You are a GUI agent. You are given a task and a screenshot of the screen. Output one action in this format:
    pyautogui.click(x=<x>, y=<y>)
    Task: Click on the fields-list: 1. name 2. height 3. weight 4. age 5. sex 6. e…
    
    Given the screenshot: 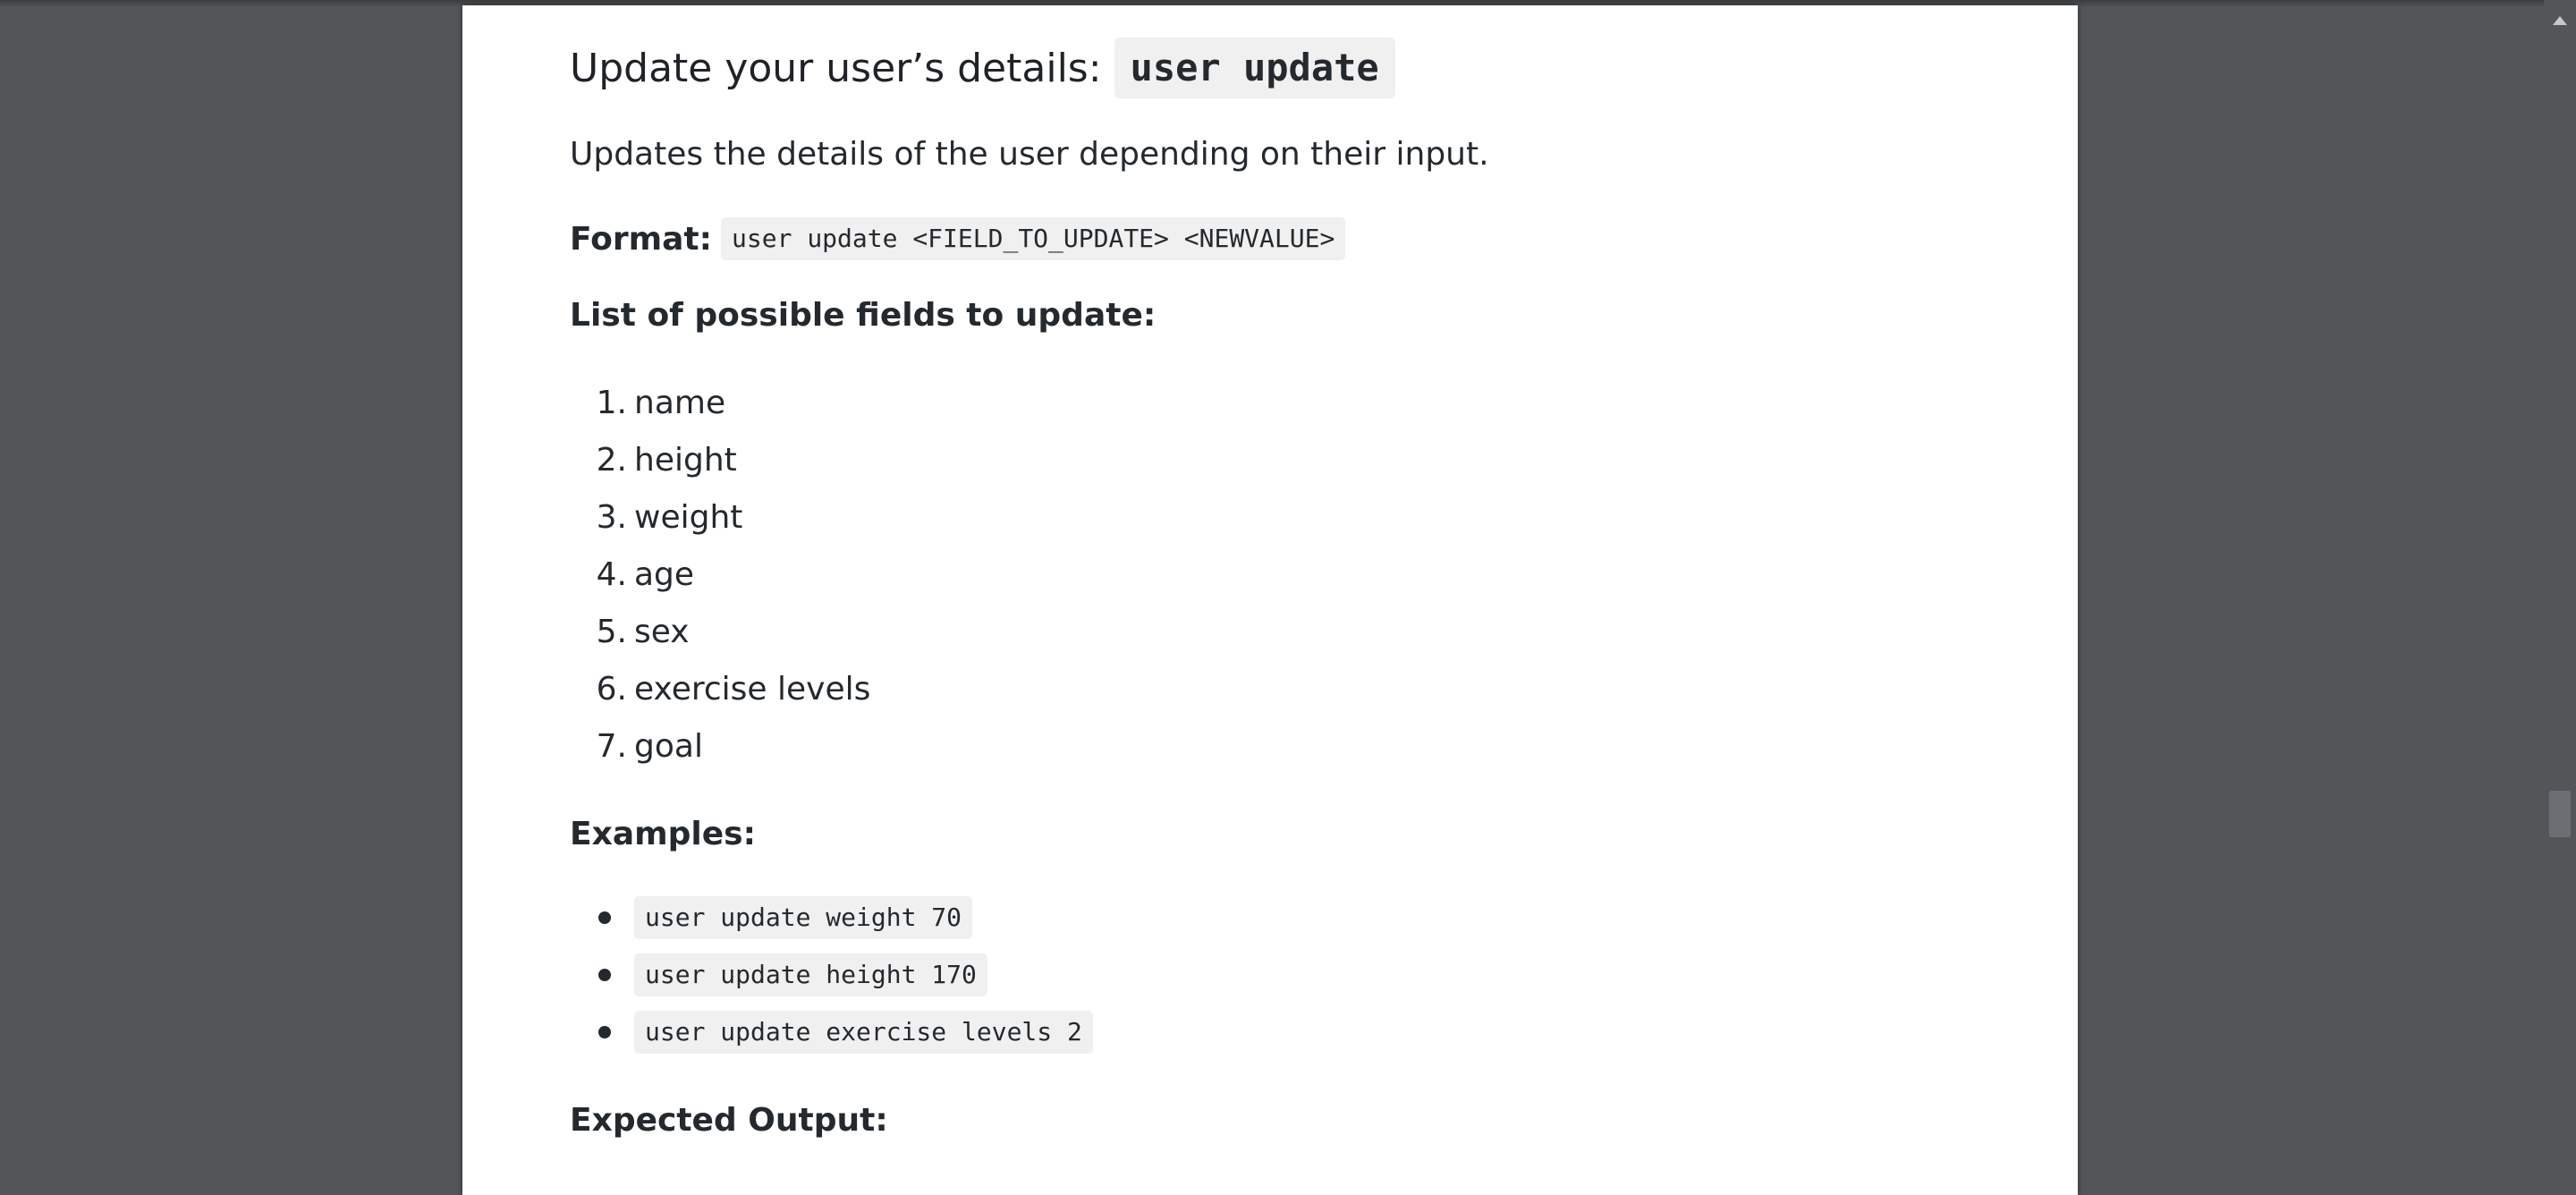 What is the action you would take?
    pyautogui.click(x=720, y=574)
    